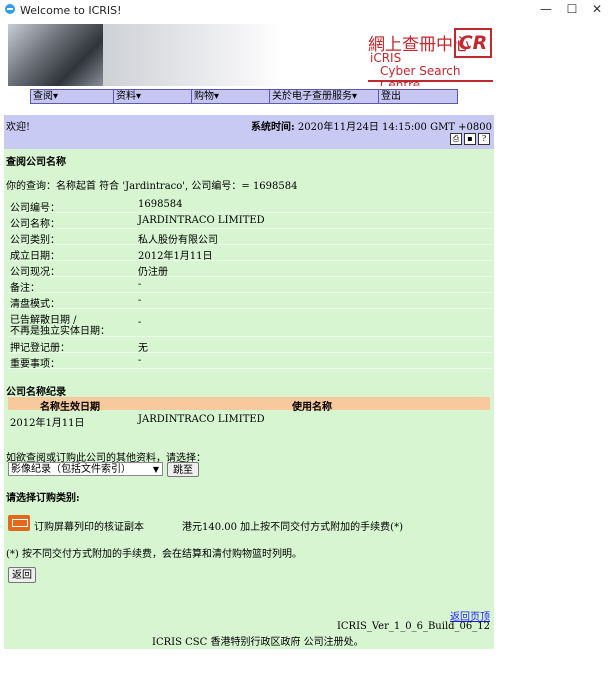  I want to click on brand-cyber-search-centre: Cyber Search Centre, so click(420, 75).